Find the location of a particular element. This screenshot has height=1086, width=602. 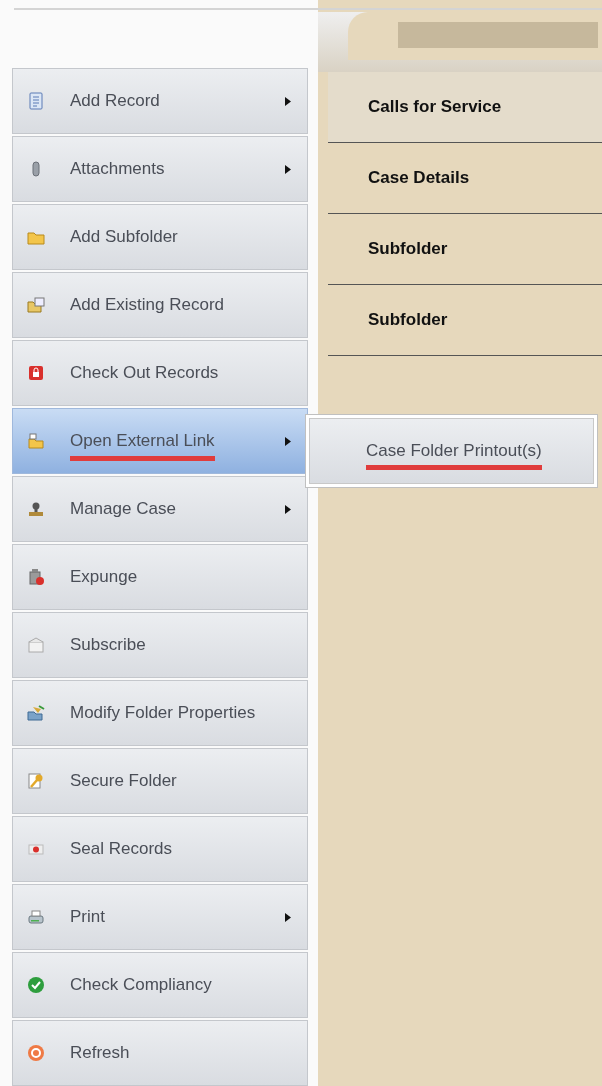

menu-item: Manage Case is located at coordinates (160, 509).